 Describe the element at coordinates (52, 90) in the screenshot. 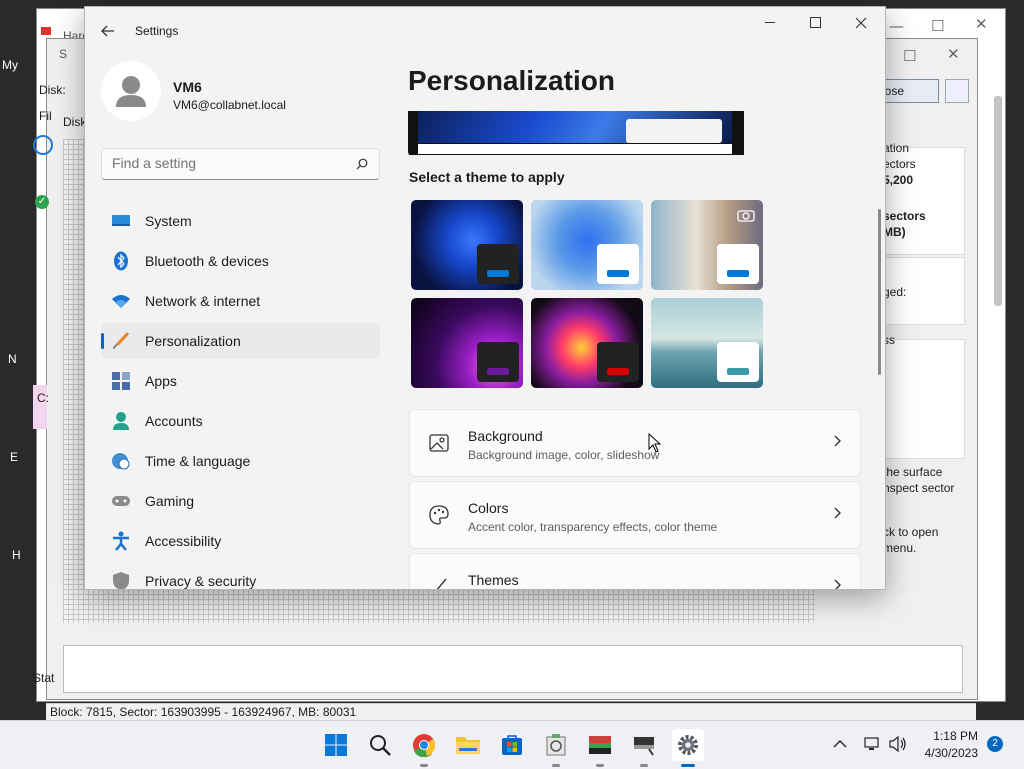

I see `disk-label: Disk:` at that location.